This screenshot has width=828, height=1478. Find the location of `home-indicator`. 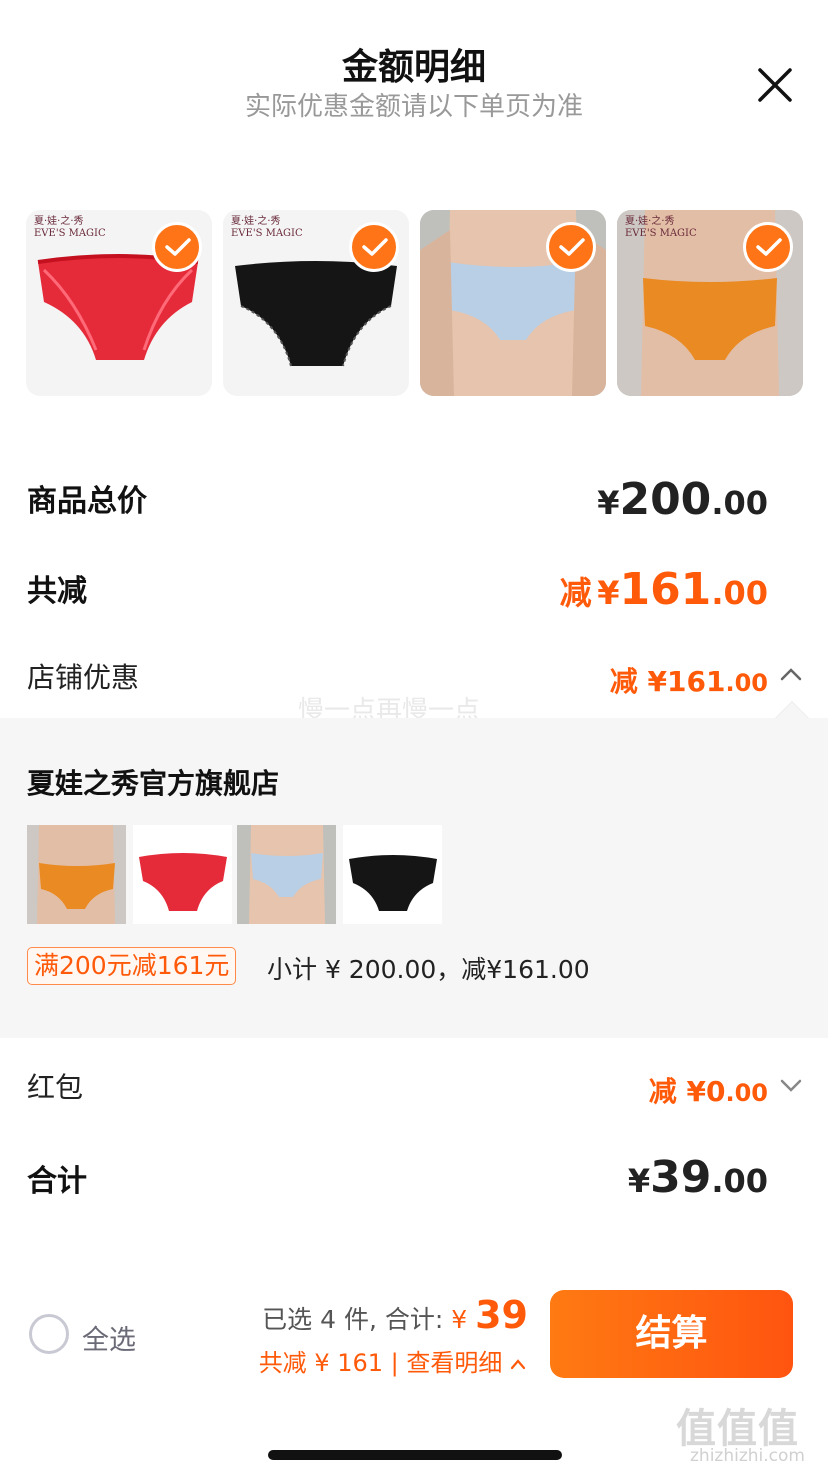

home-indicator is located at coordinates (415, 1455).